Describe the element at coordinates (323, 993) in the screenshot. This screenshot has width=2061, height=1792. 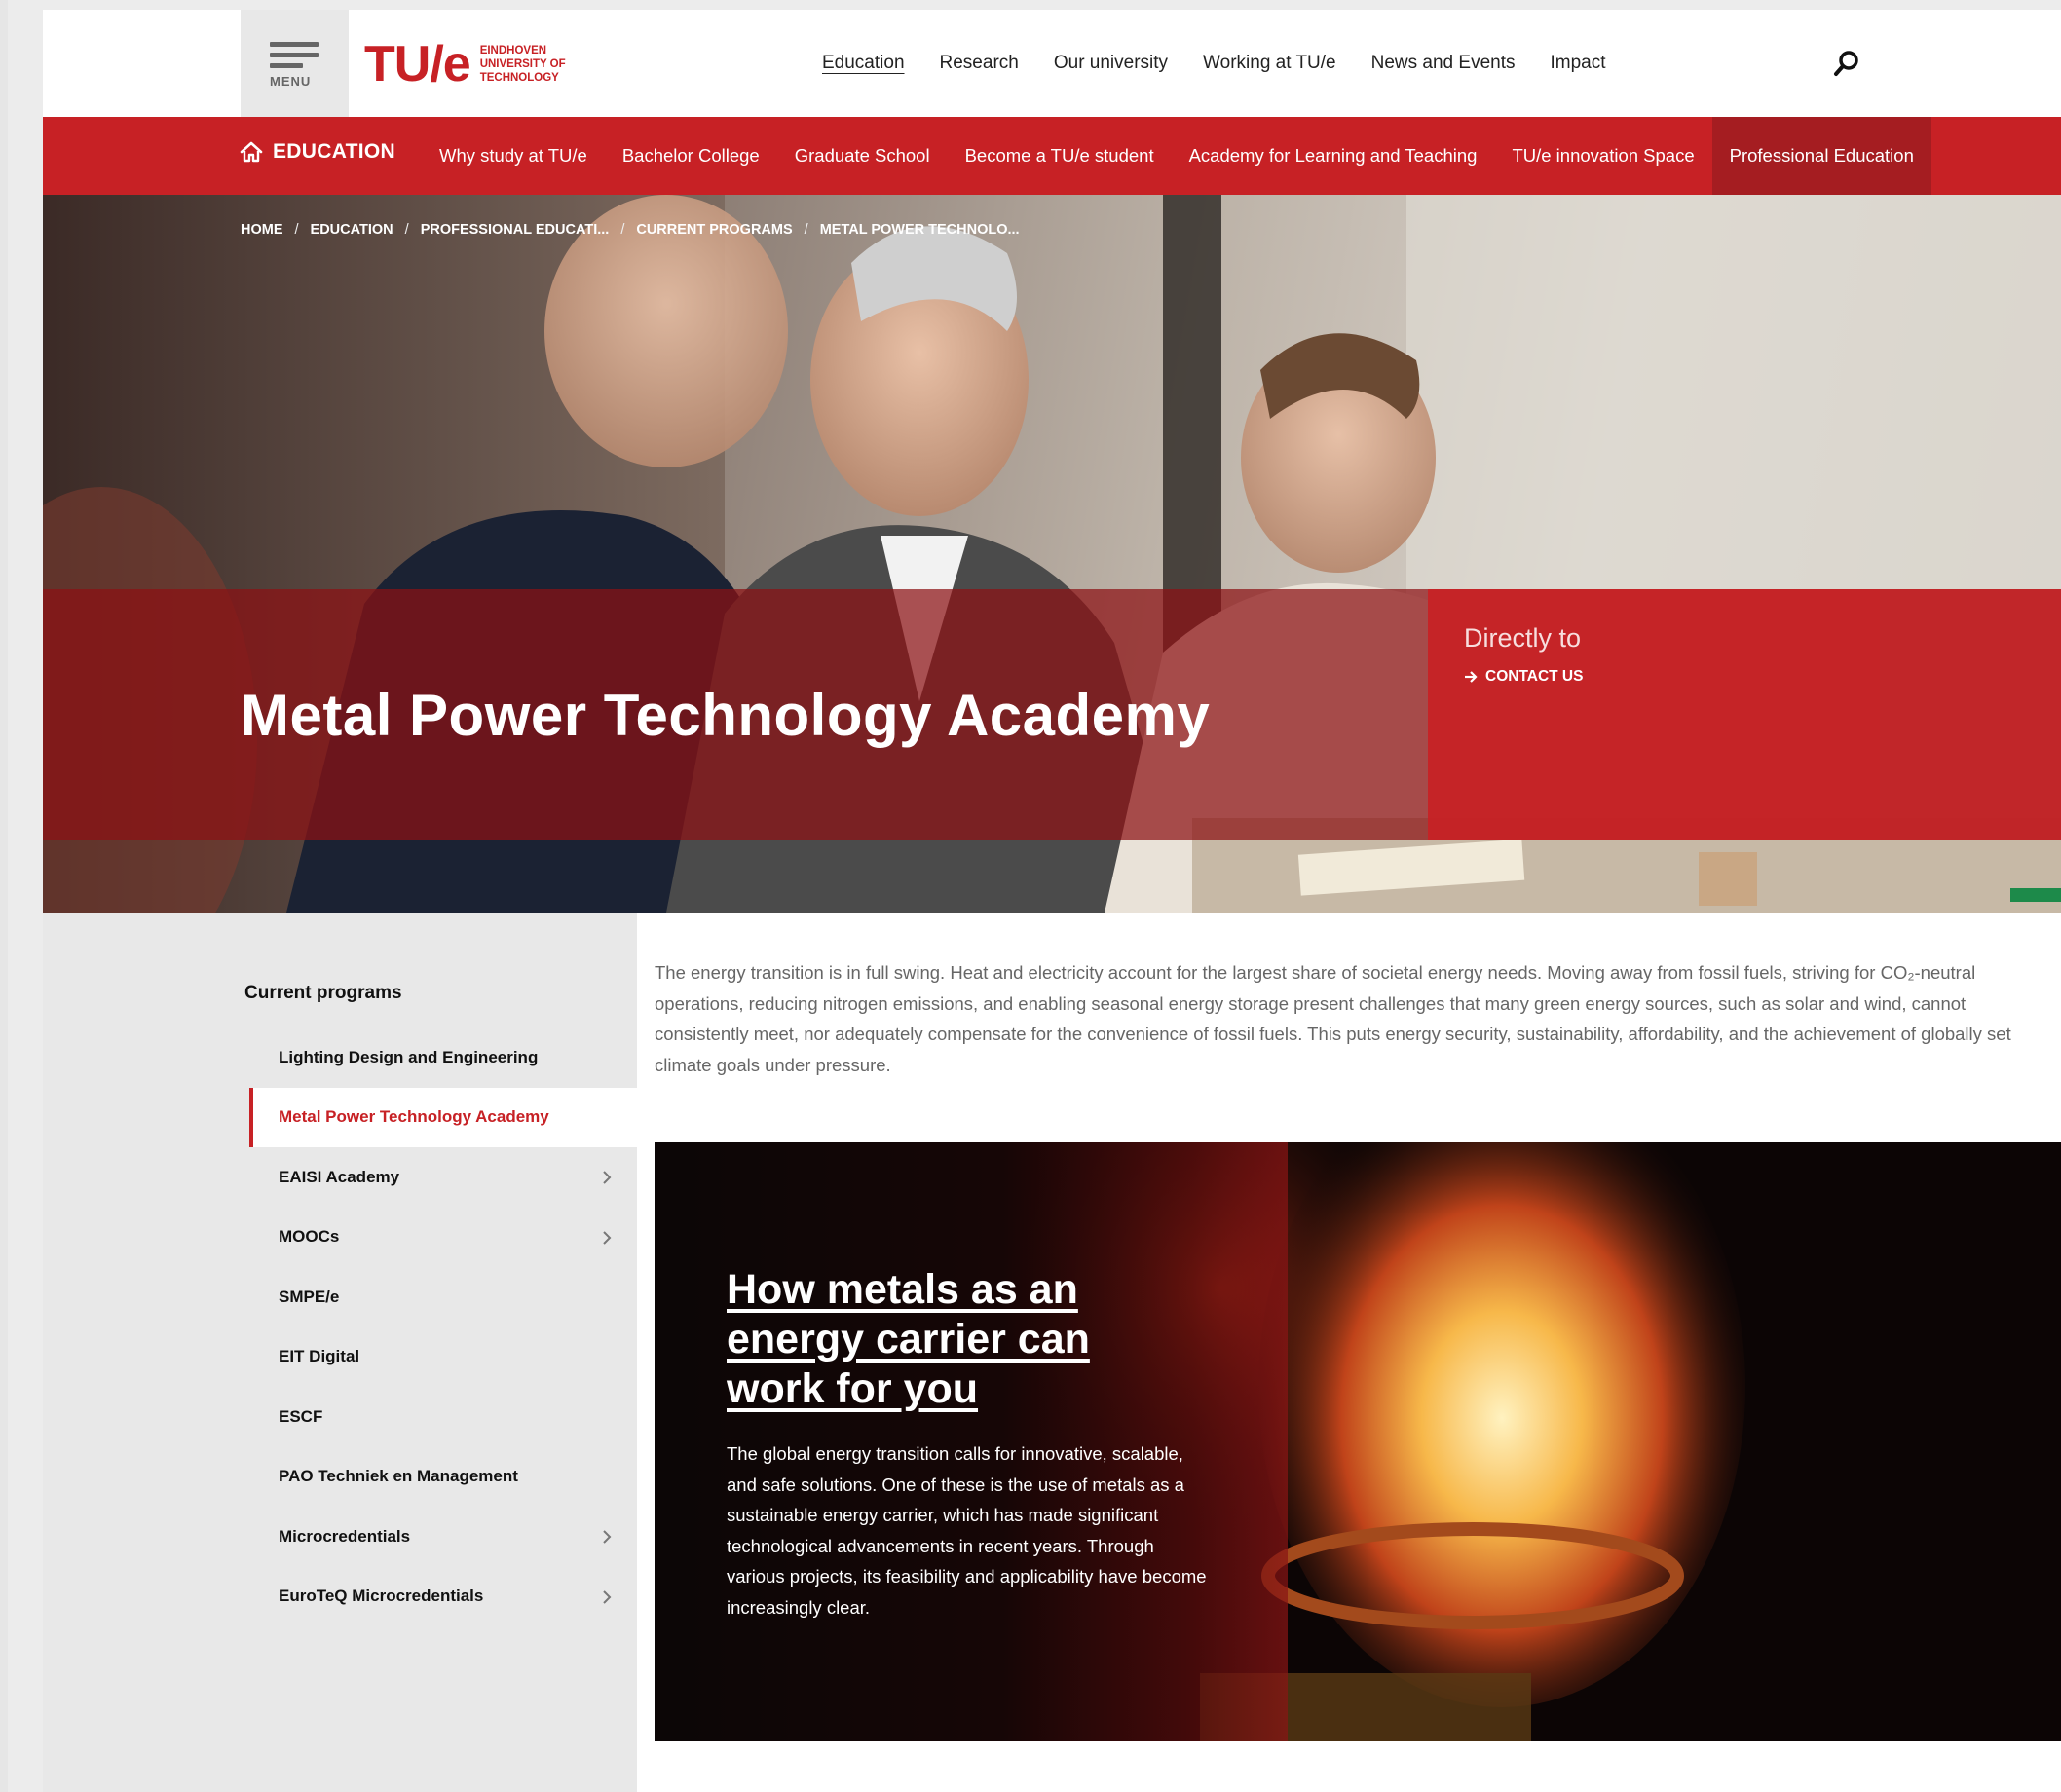
I see `sidebar-title: Current programs` at that location.